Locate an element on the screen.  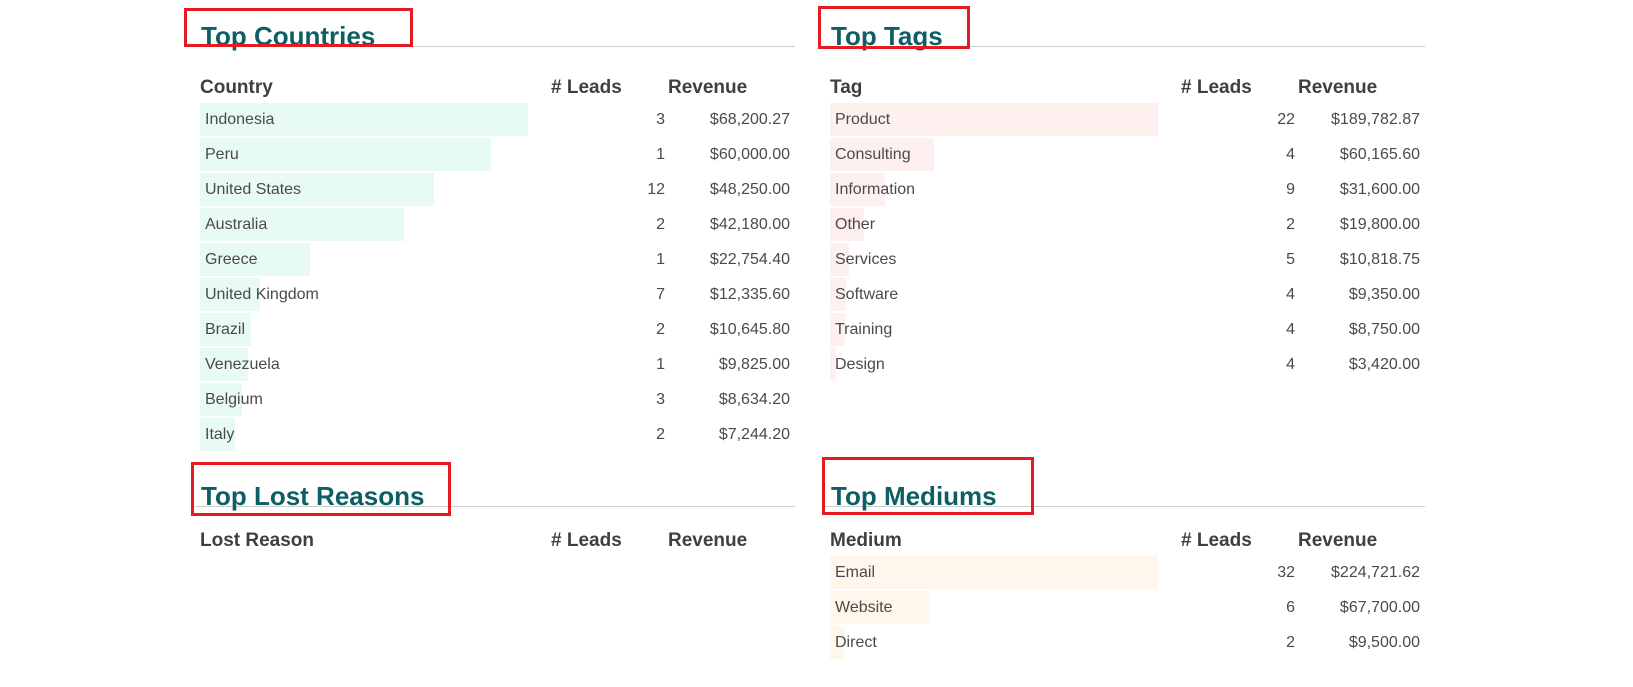
table-row: Website 6 $67,700.00 is located at coordinates (1125, 607).